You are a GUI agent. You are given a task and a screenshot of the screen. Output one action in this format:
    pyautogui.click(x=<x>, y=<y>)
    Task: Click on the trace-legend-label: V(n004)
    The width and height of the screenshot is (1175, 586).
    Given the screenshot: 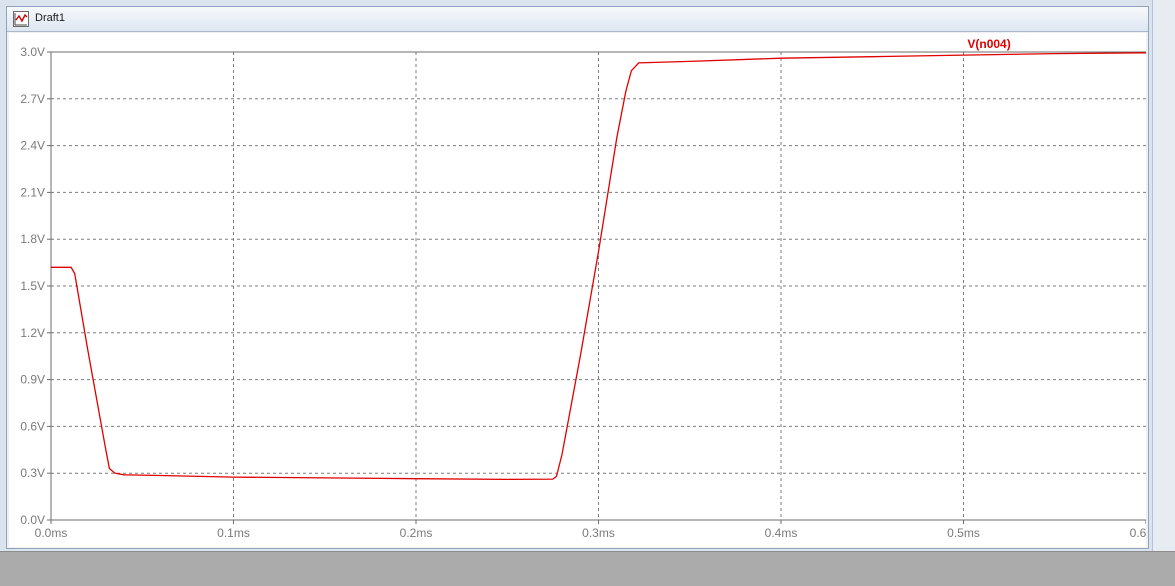 What is the action you would take?
    pyautogui.click(x=988, y=44)
    